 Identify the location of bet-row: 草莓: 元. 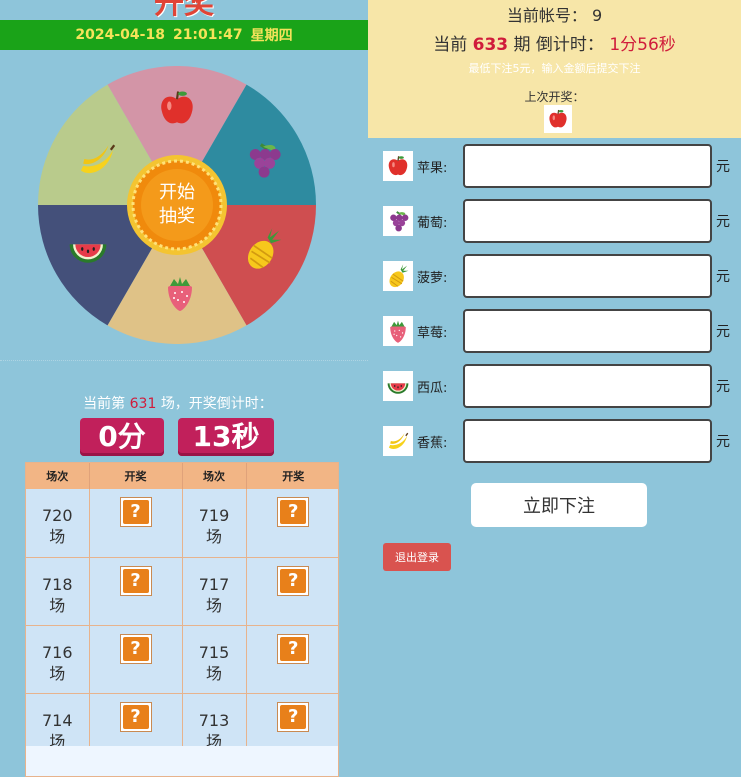
(562, 331).